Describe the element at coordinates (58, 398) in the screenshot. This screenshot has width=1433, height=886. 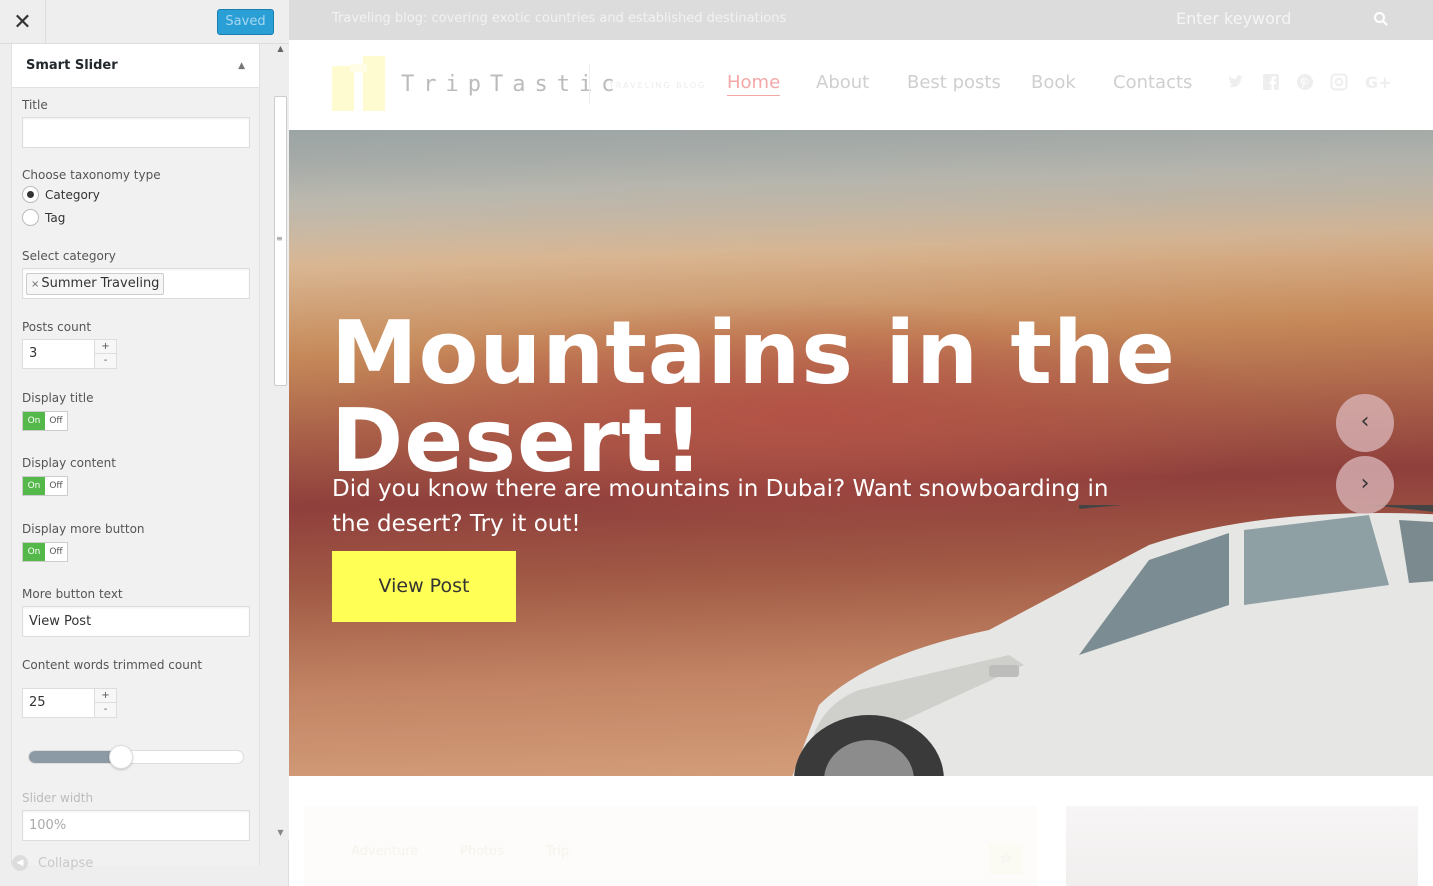
I see `display-title-label: Display title` at that location.